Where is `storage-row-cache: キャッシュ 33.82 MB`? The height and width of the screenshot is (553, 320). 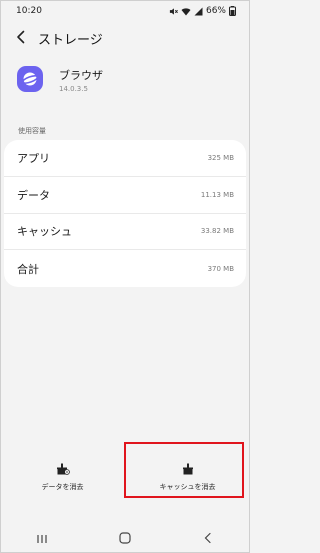
storage-row-cache: キャッシュ 33.82 MB is located at coordinates (125, 232).